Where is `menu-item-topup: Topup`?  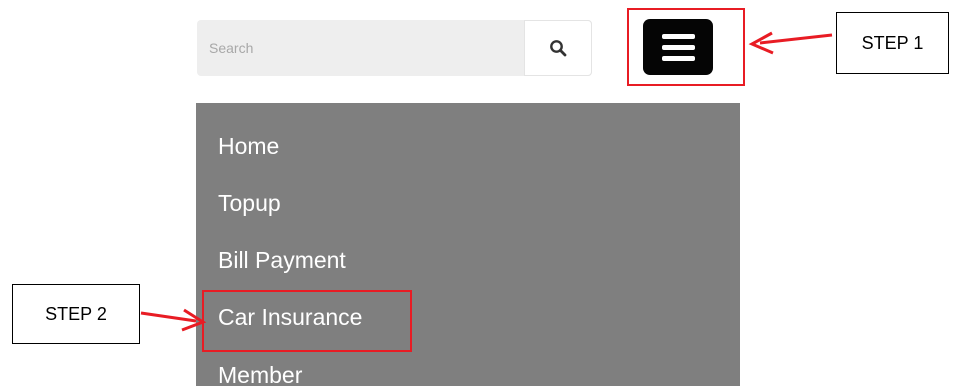
menu-item-topup: Topup is located at coordinates (249, 203).